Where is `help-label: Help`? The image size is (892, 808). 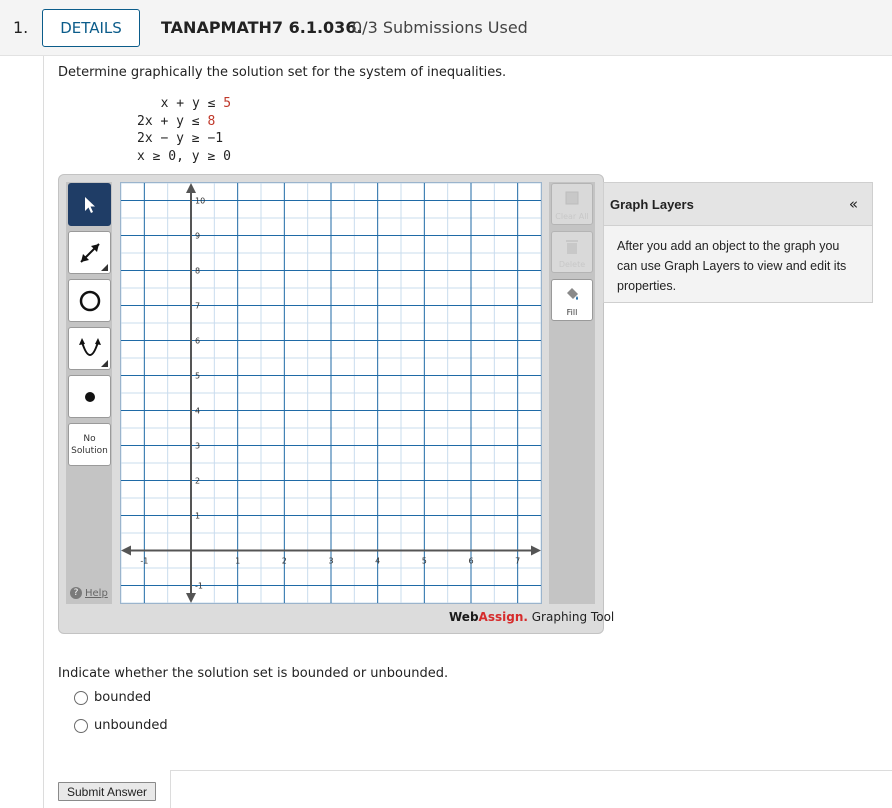 help-label: Help is located at coordinates (96, 593).